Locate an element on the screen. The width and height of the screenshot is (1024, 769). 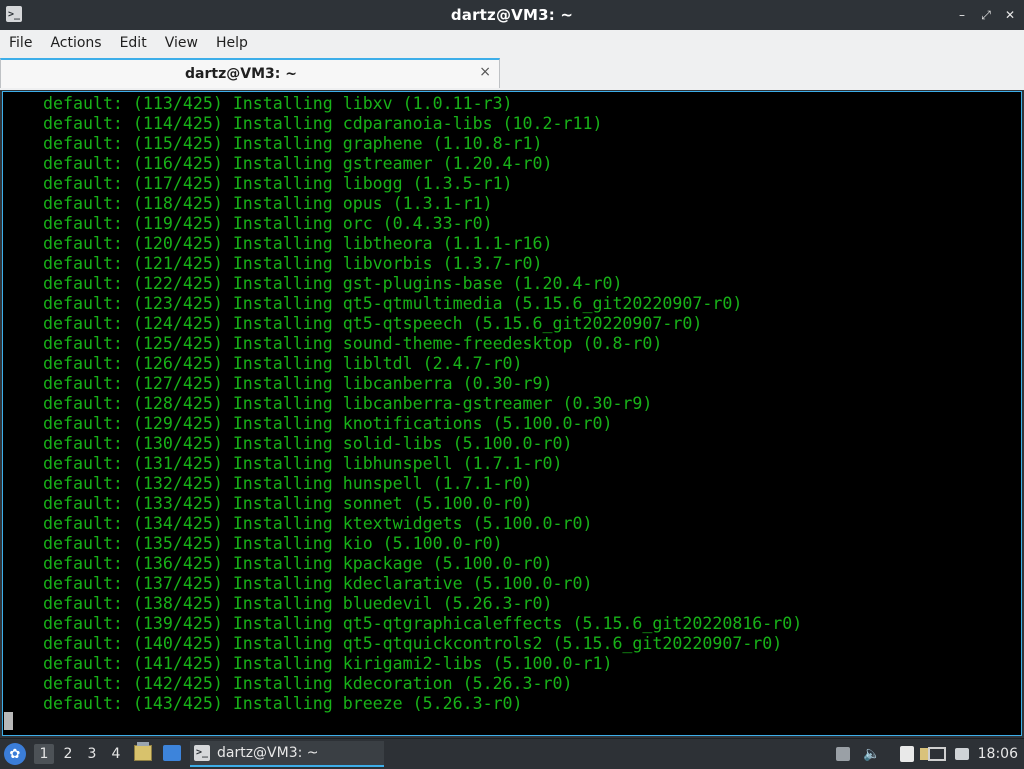
tab-label: dartz@VM3: ~ is located at coordinates (241, 74).